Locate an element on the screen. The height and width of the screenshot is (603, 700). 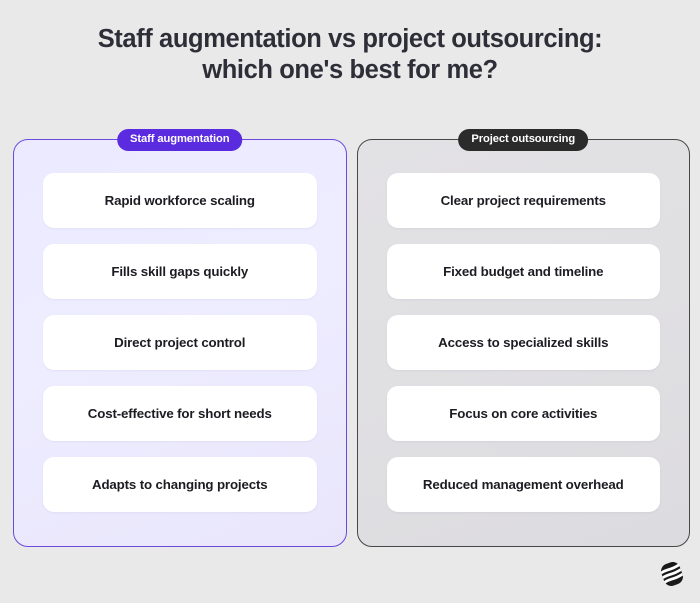
stylized-s-logo-icon is located at coordinates (671, 574).